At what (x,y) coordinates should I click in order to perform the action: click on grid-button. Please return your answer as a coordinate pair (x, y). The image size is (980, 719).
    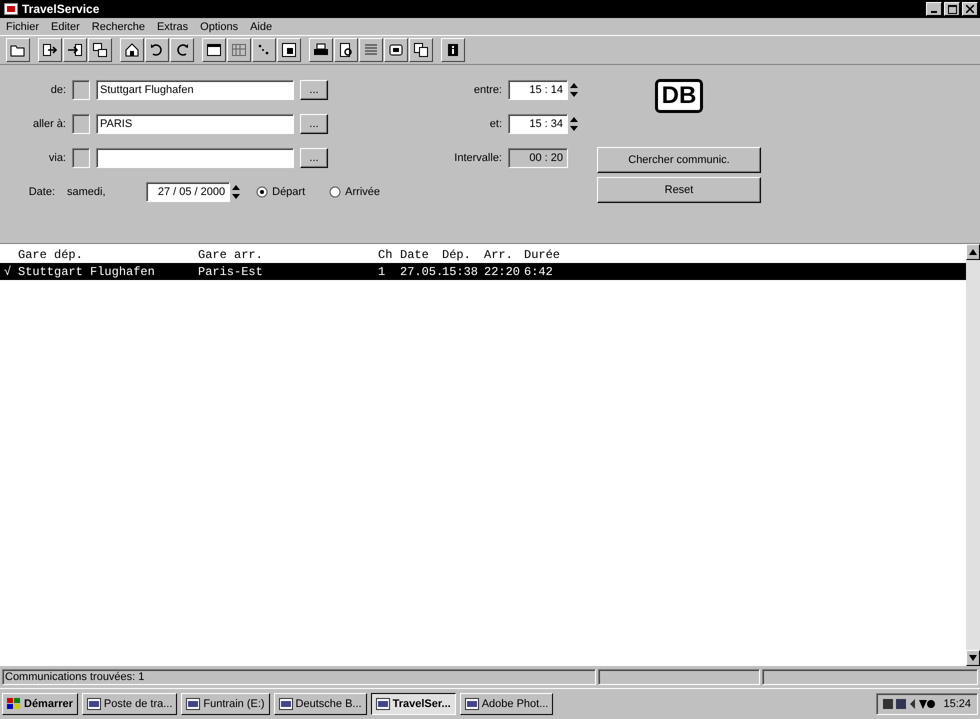
    Looking at the image, I should click on (239, 50).